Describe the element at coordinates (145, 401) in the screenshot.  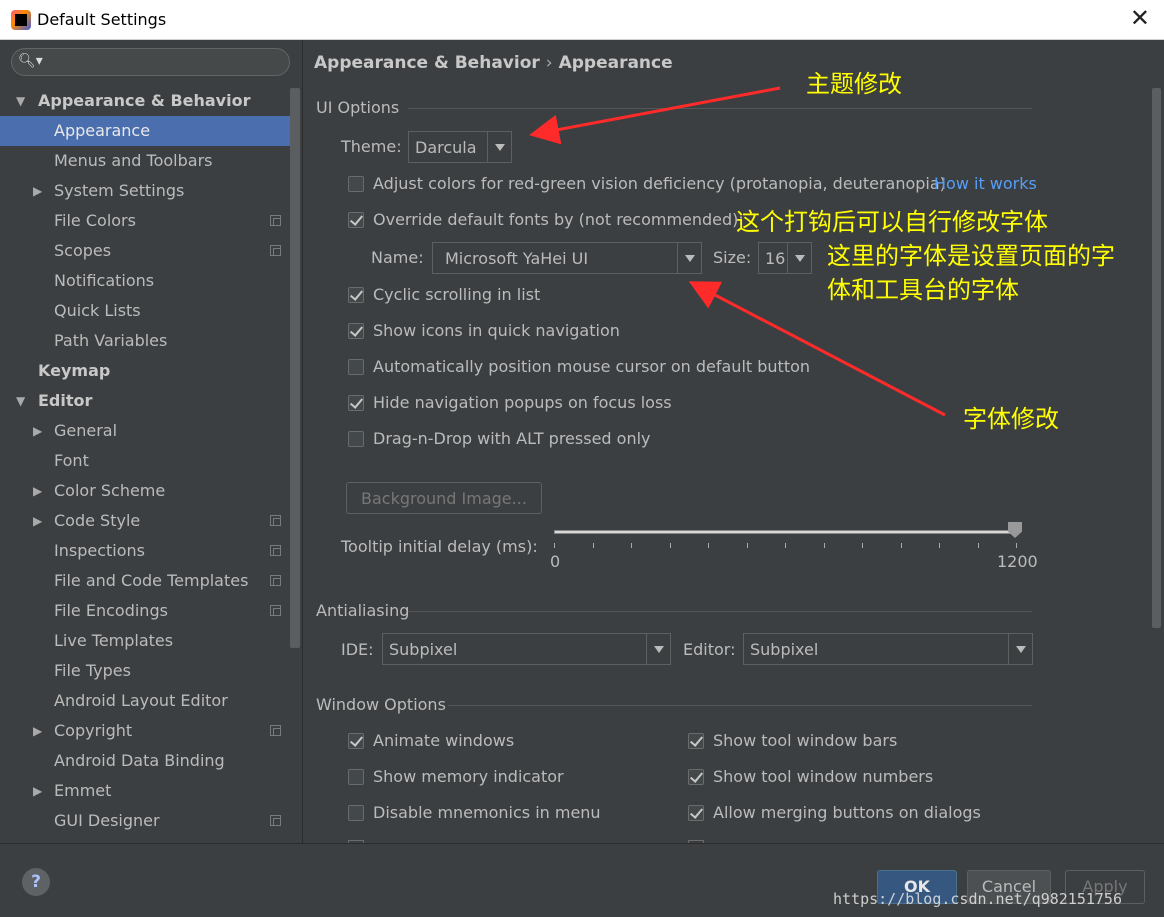
I see `sidebar-item: ▼ Editor` at that location.